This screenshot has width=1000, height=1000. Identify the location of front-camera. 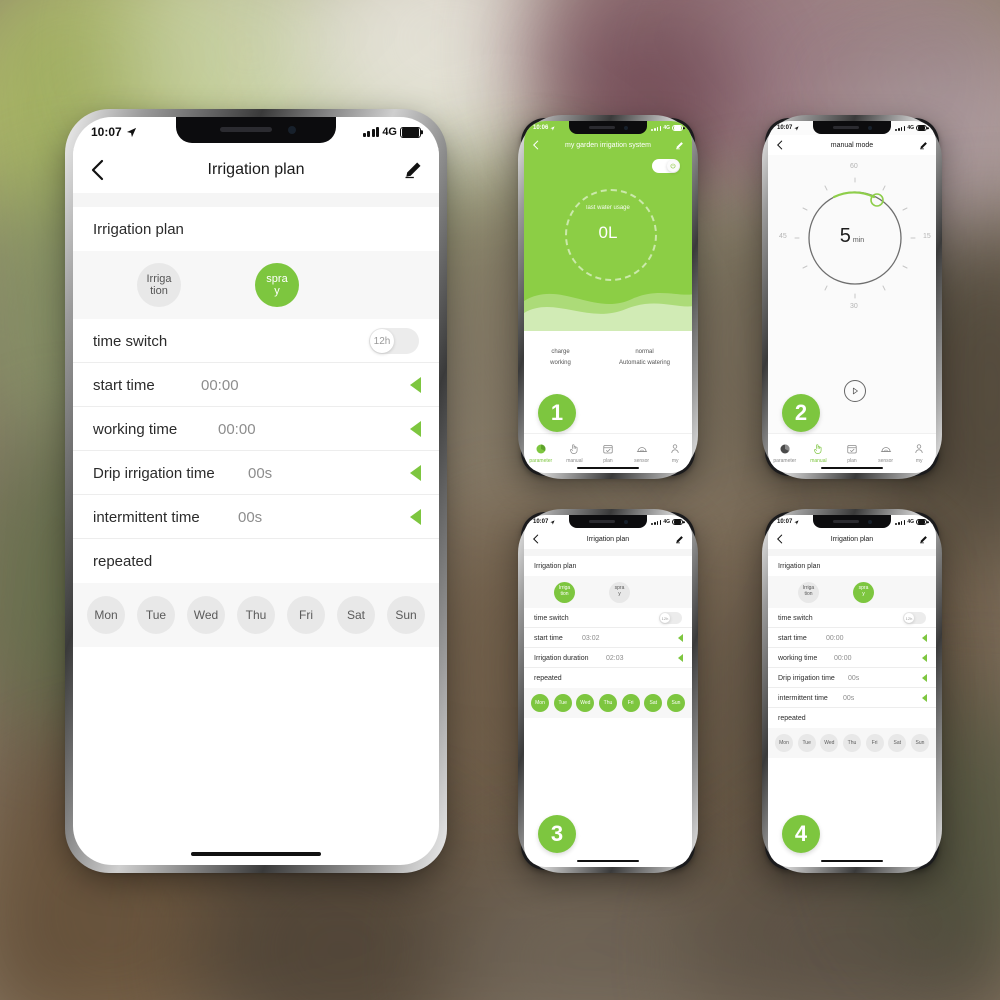
(870, 127).